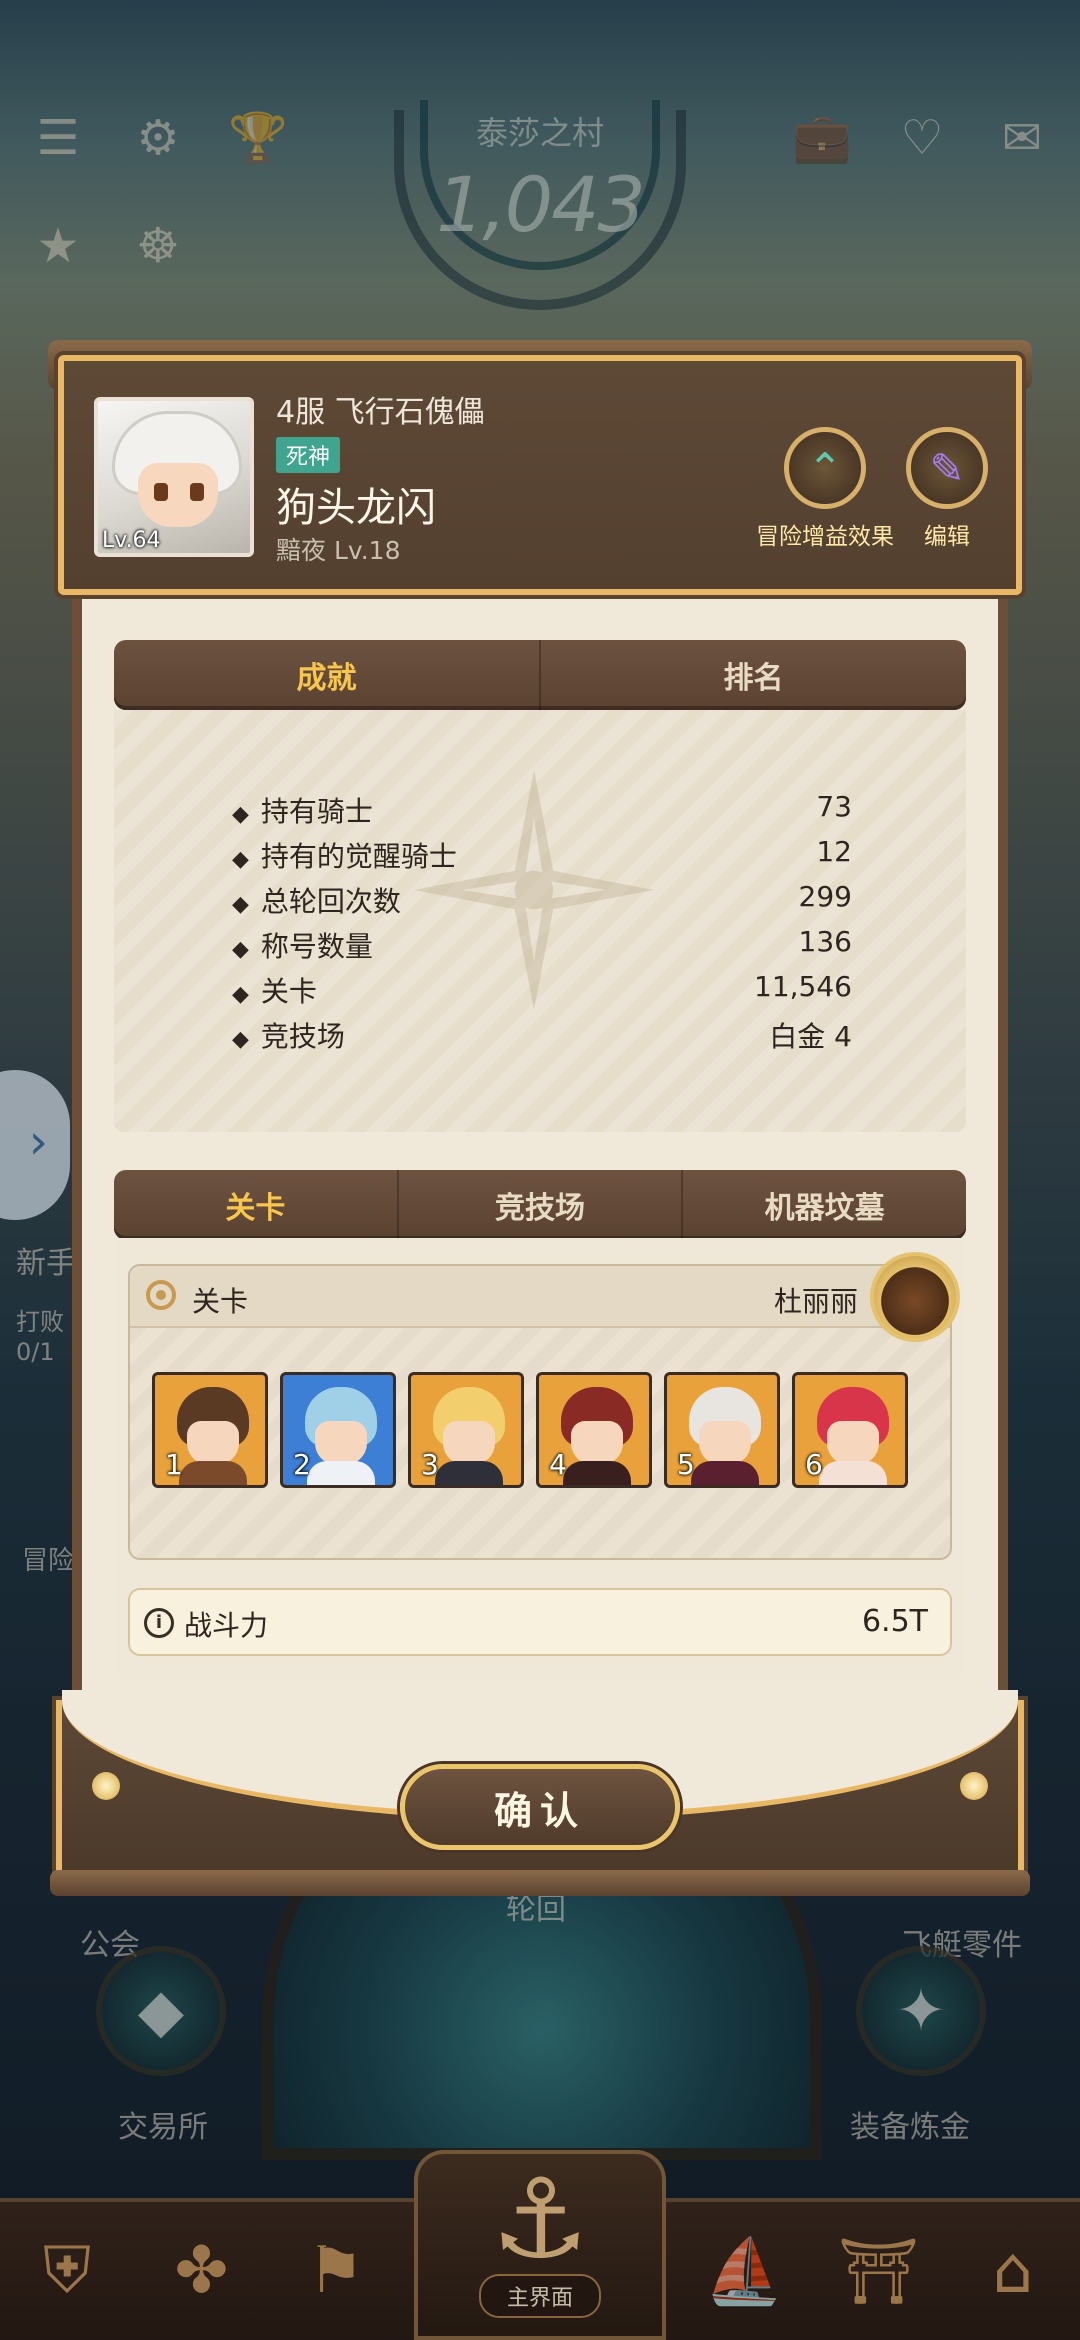 The height and width of the screenshot is (2340, 1080). I want to click on stat-value: 12, so click(834, 851).